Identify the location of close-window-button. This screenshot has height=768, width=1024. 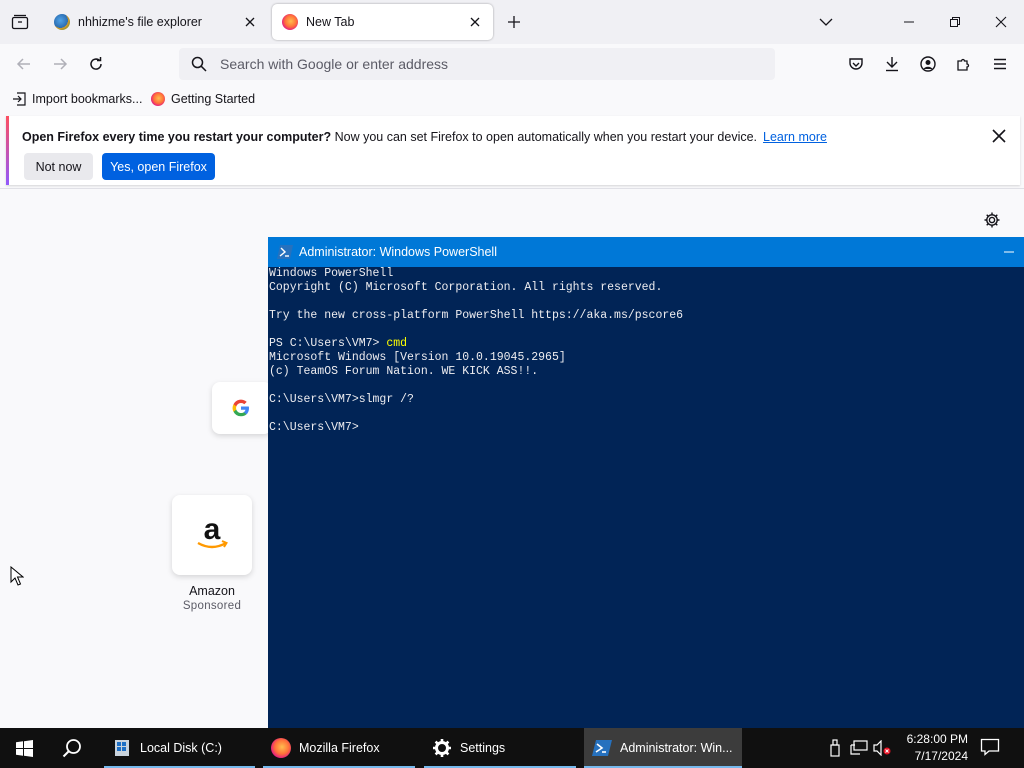
(1001, 22).